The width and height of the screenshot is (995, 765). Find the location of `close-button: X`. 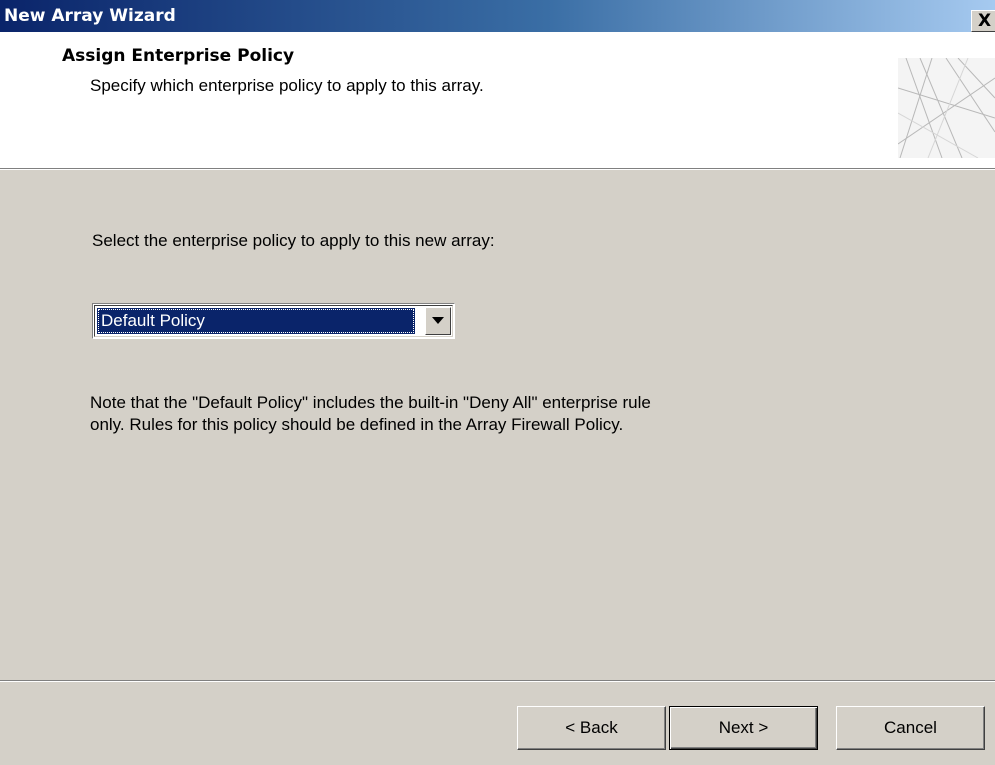

close-button: X is located at coordinates (983, 21).